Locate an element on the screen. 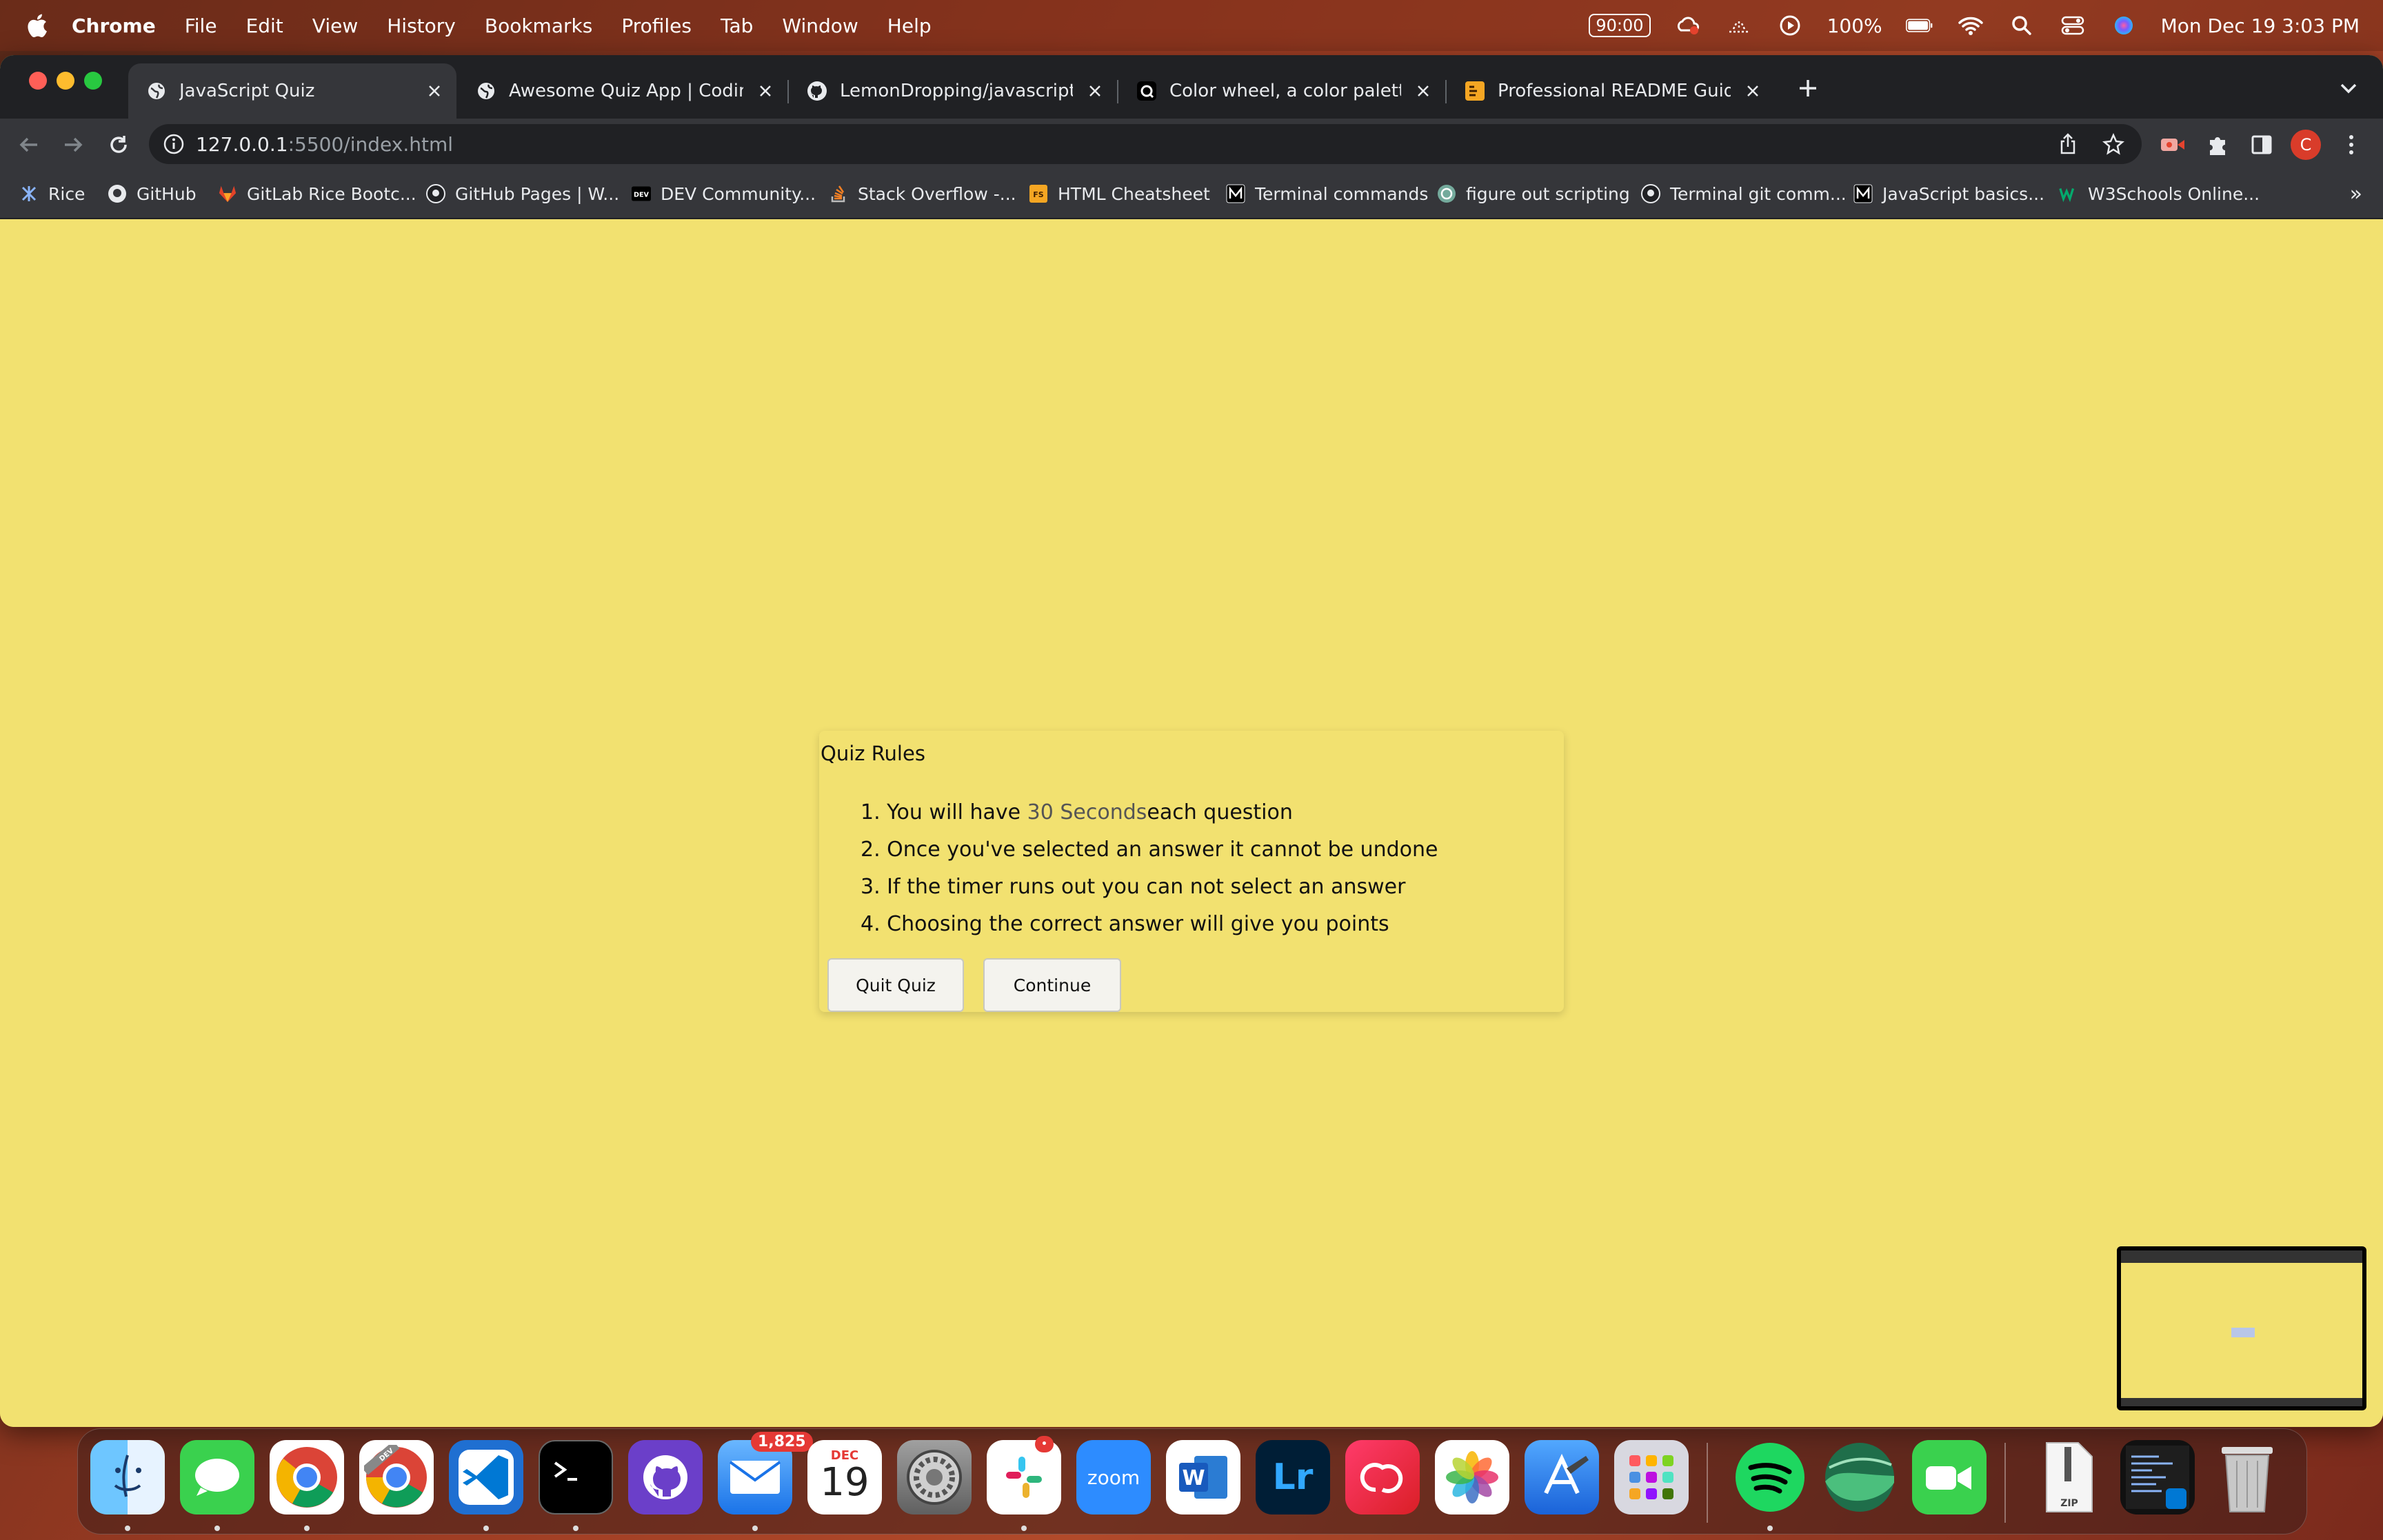 The height and width of the screenshot is (1540, 2383). menu-bookmarks: Bookmarks is located at coordinates (538, 26).